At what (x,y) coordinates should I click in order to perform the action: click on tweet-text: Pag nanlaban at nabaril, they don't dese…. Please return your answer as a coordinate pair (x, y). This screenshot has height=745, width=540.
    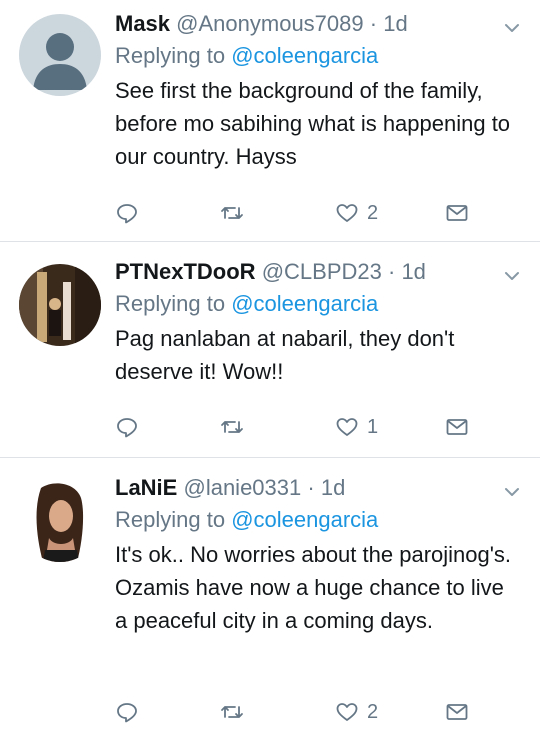
    Looking at the image, I should click on (285, 355).